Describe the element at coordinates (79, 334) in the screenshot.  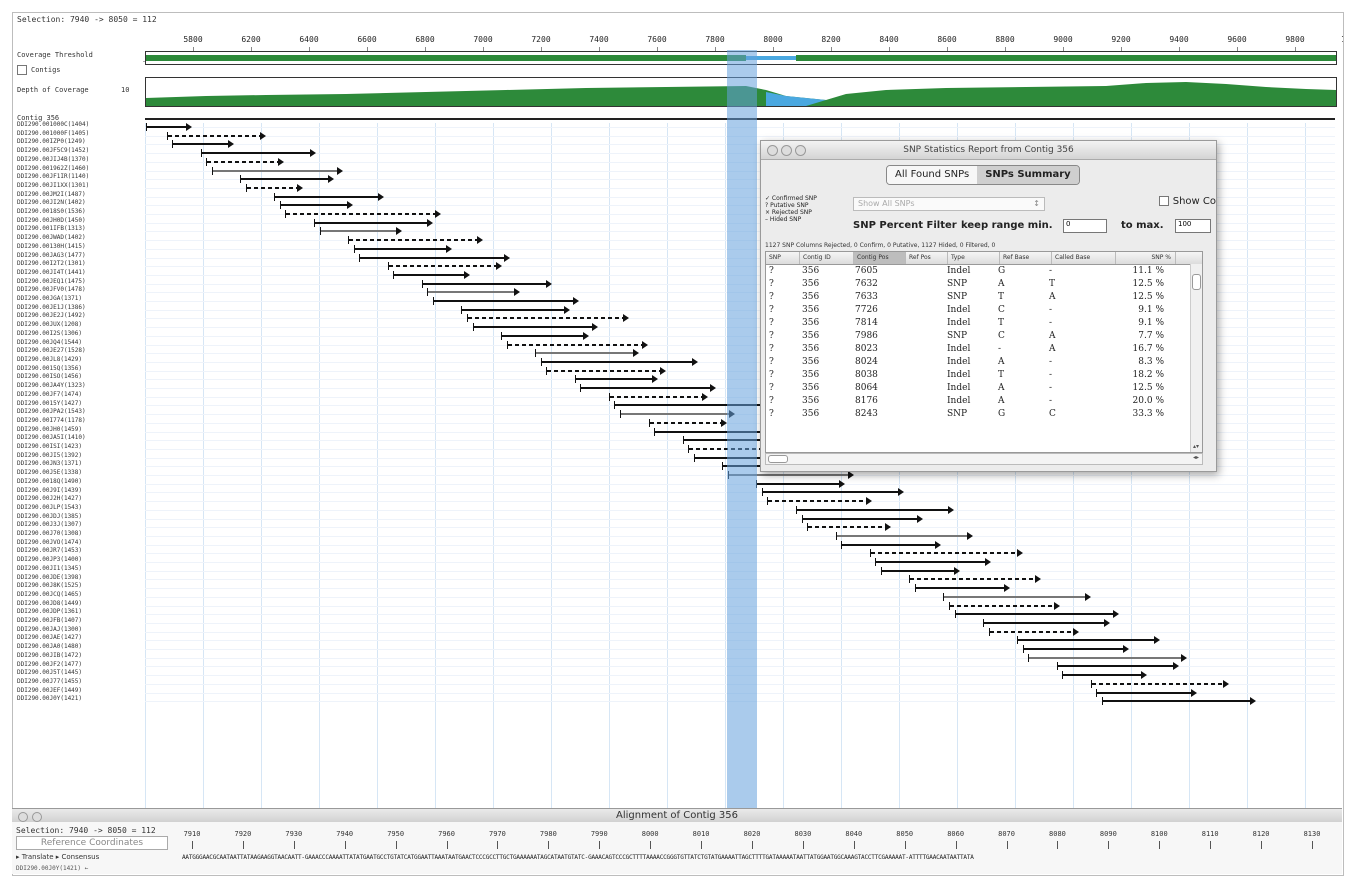
I see `read-name: DDI290.00I2S(1306)` at that location.